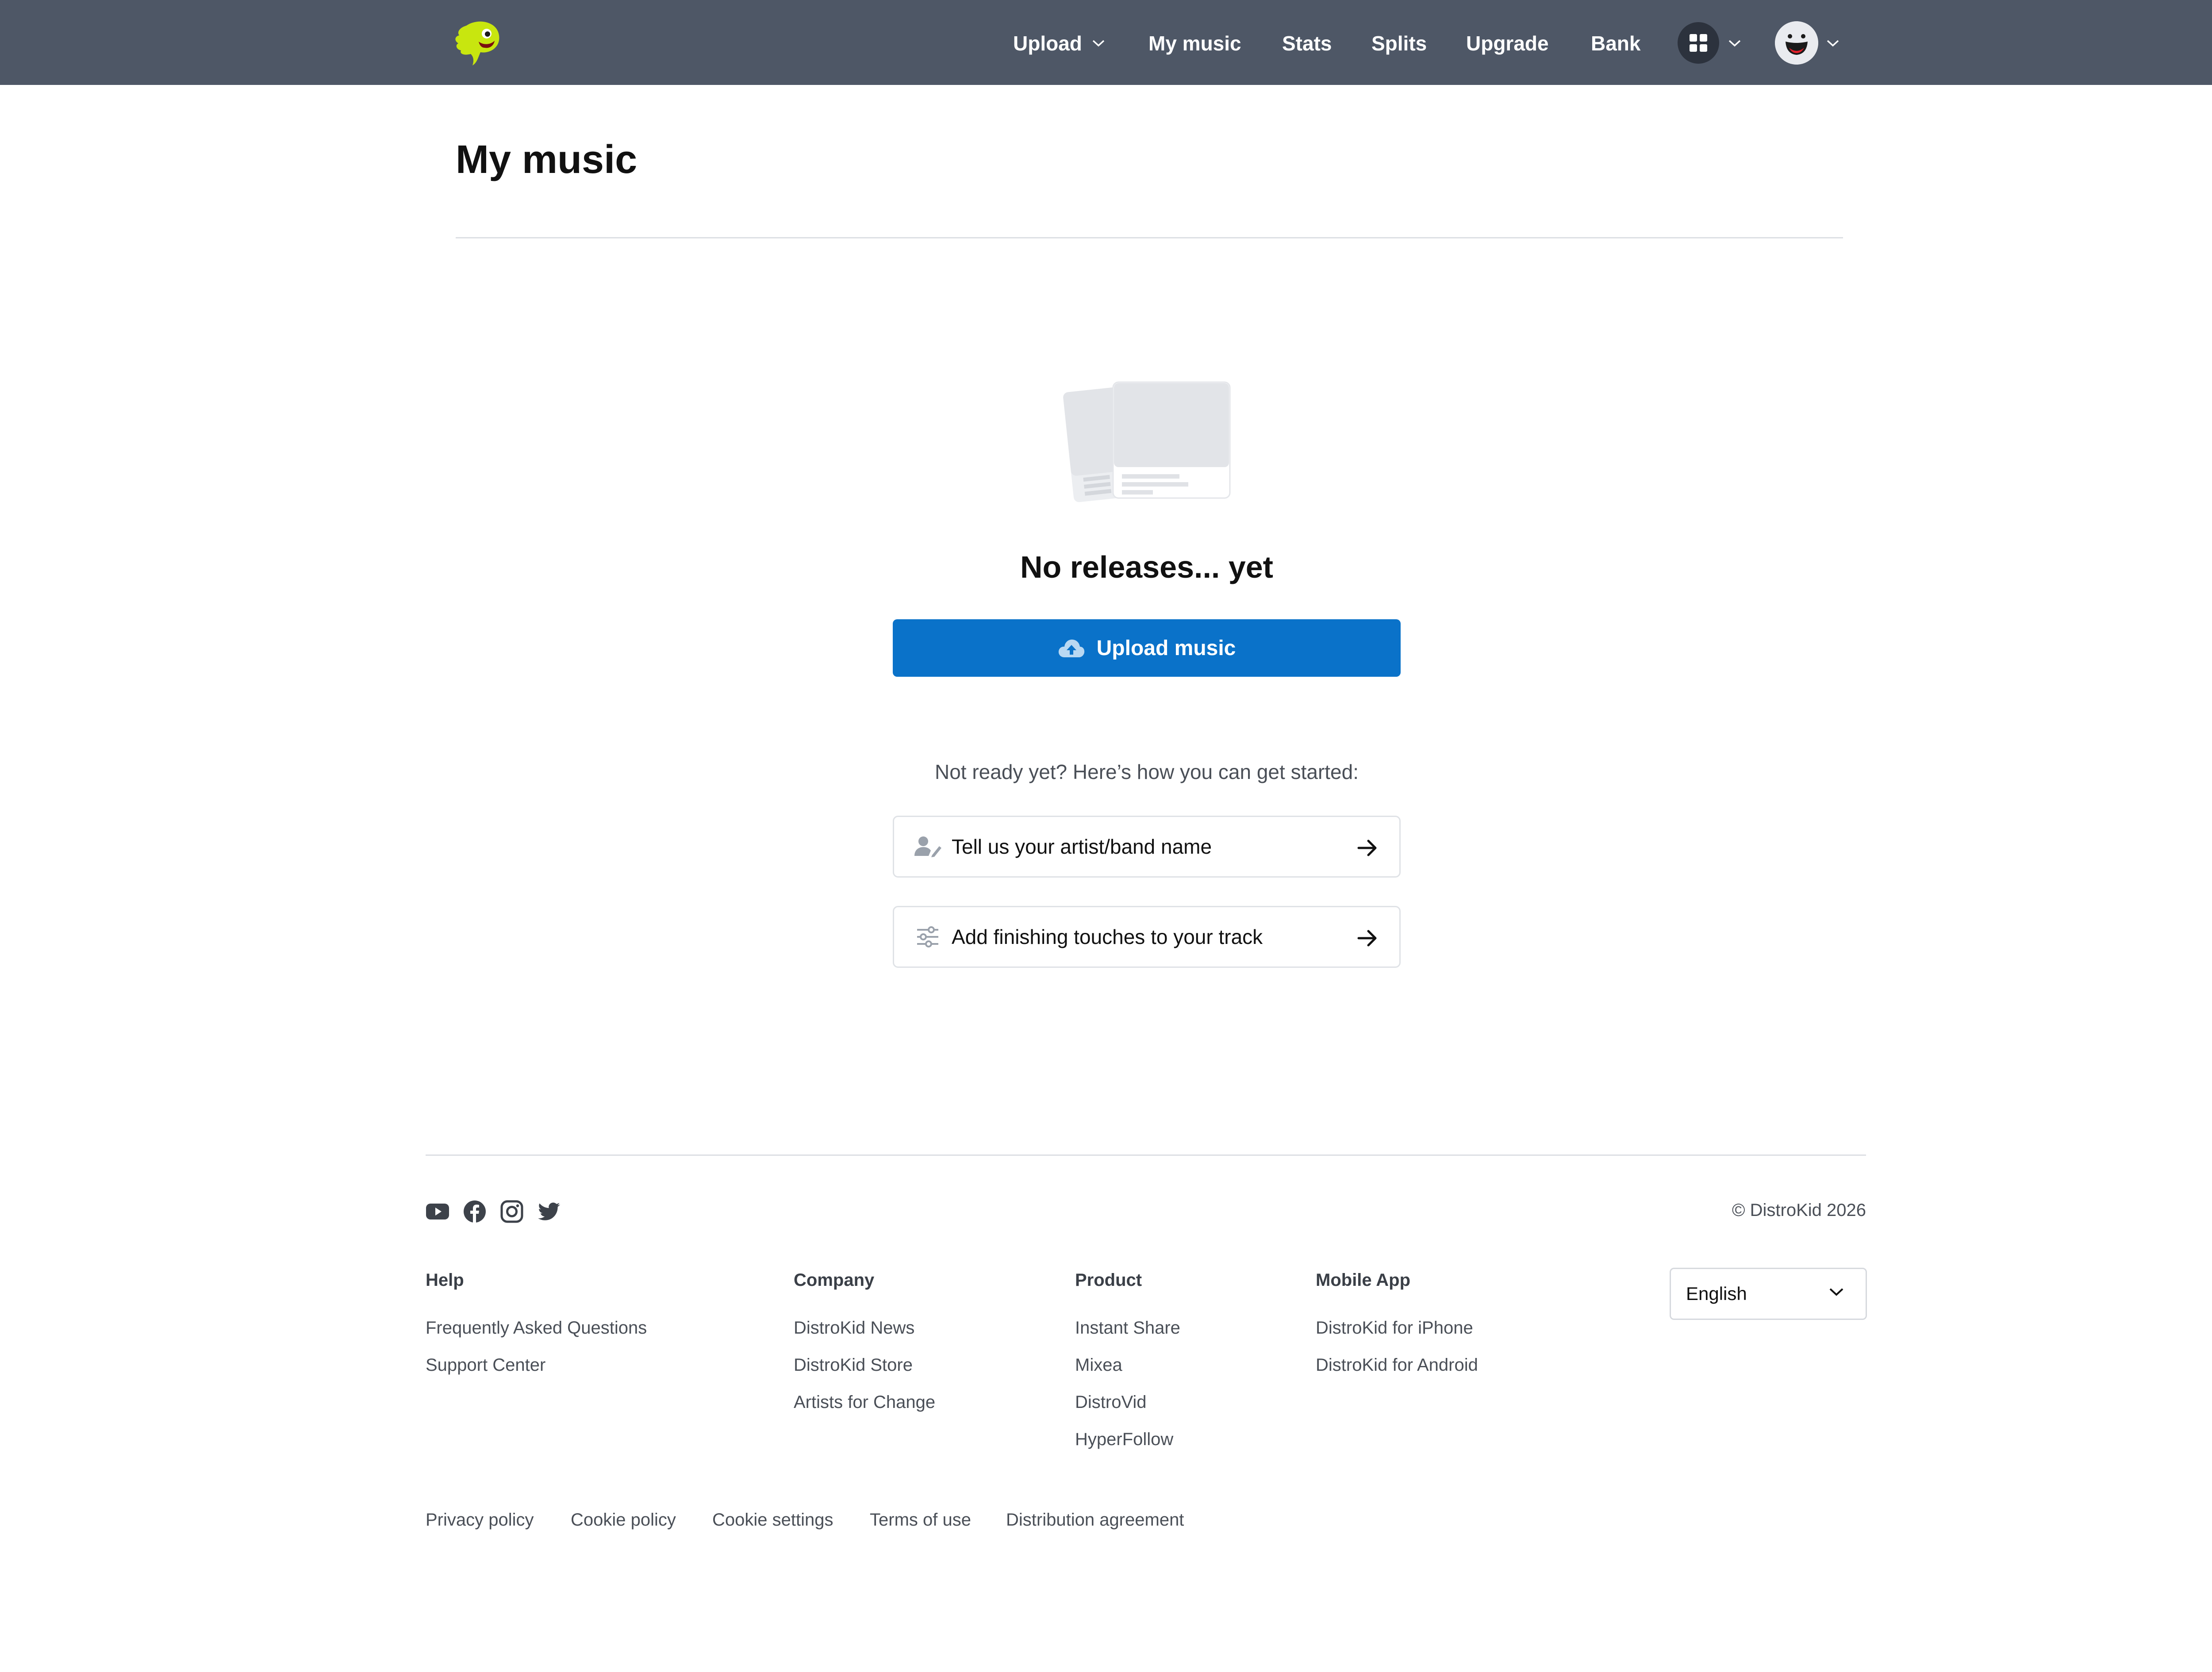 The image size is (2212, 1672). I want to click on apps-menu-button, so click(1699, 43).